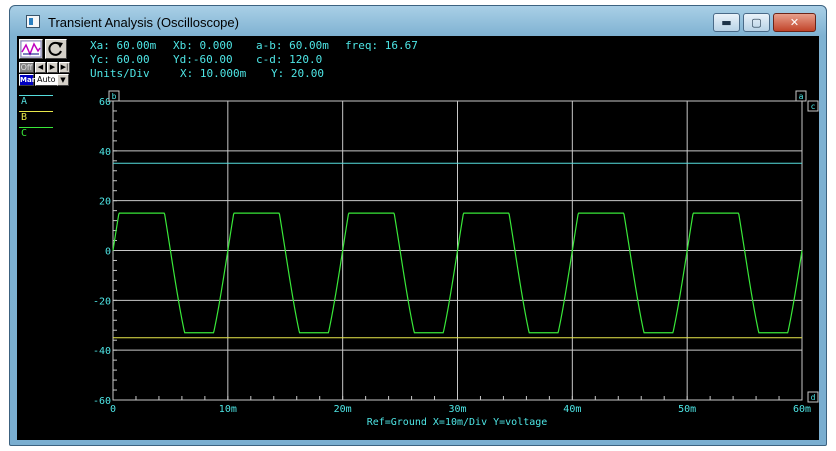  Describe the element at coordinates (418, 21) in the screenshot. I see `title-bar: Transient Analysis (Oscilloscope) ▬ ▢ ✕` at that location.